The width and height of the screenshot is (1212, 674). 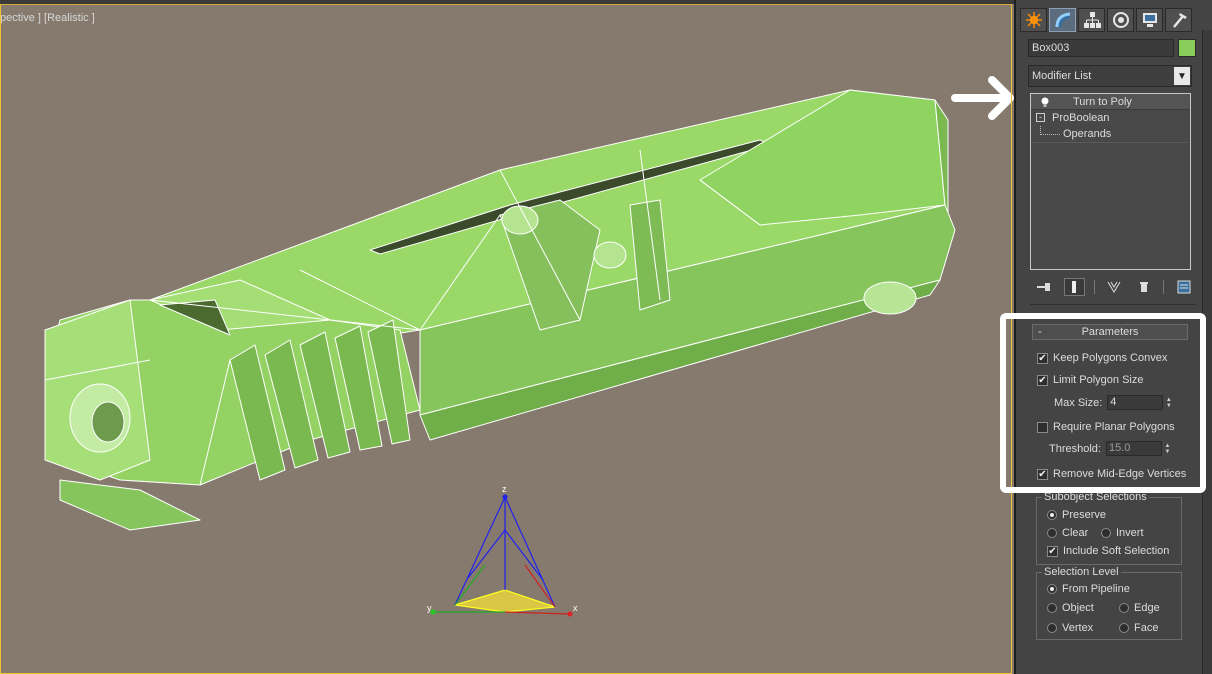 What do you see at coordinates (982, 98) in the screenshot?
I see `annotation-arrow-icon` at bounding box center [982, 98].